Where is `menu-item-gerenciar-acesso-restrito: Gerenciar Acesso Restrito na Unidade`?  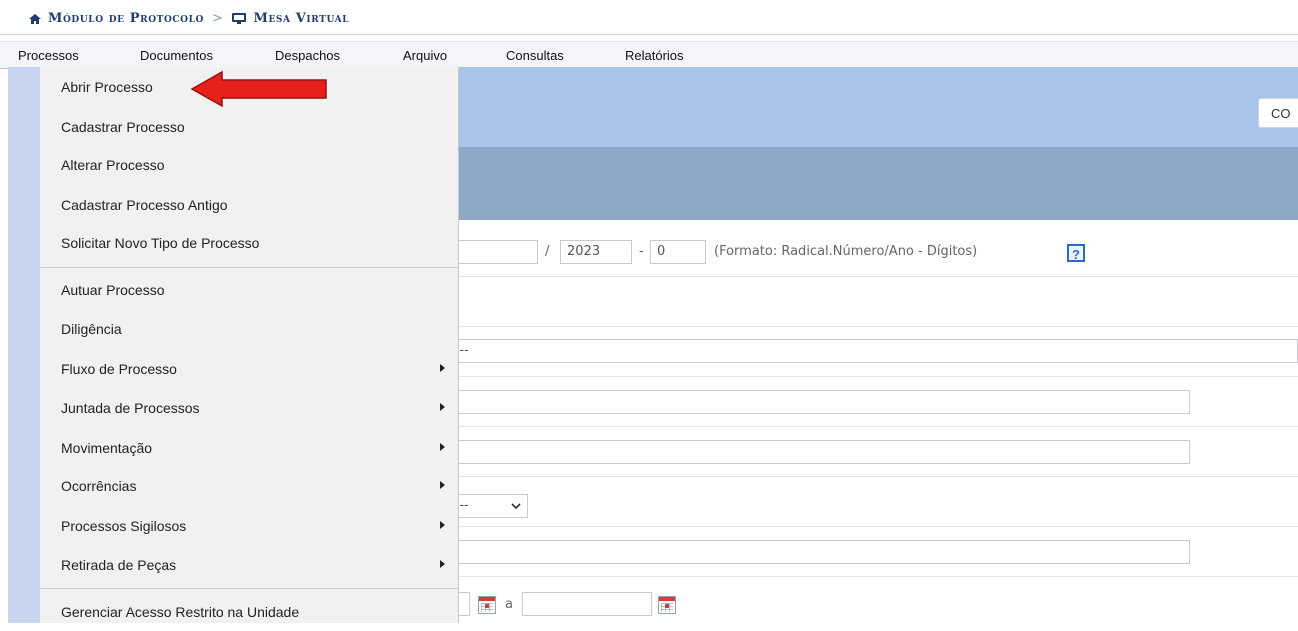
menu-item-gerenciar-acesso-restrito: Gerenciar Acesso Restrito na Unidade is located at coordinates (249, 612).